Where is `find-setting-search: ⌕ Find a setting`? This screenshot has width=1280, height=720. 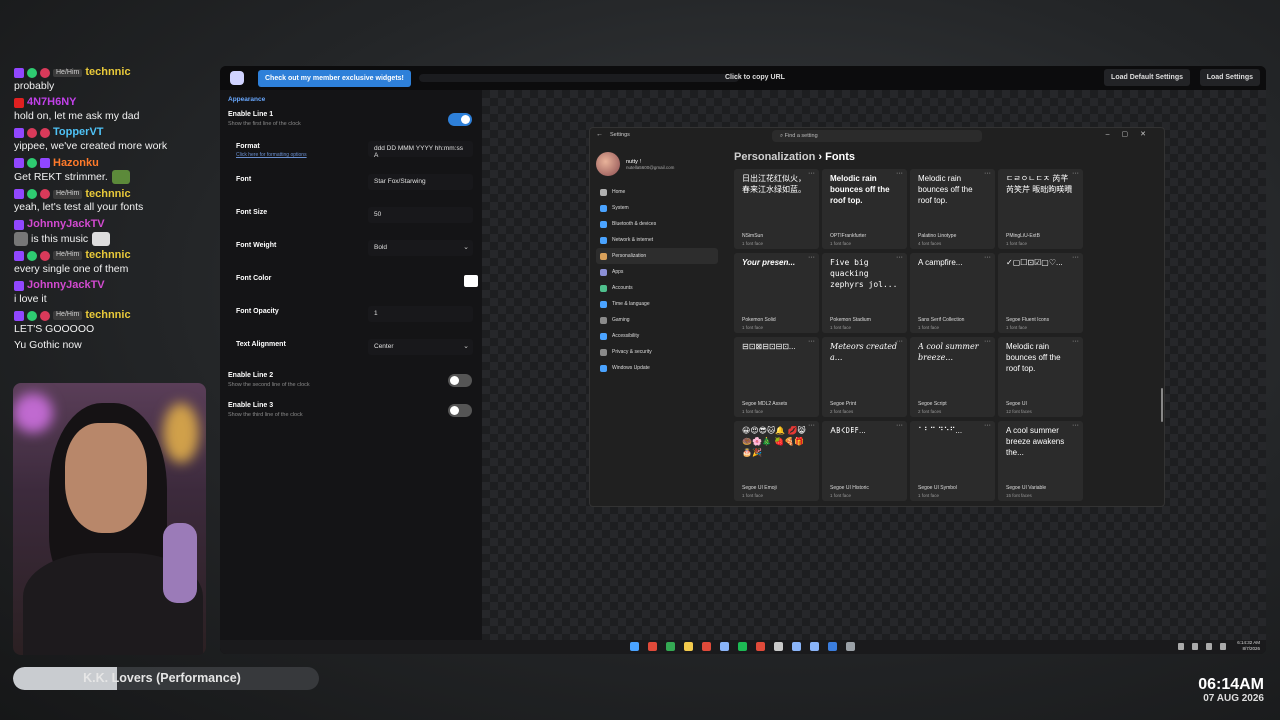 find-setting-search: ⌕ Find a setting is located at coordinates (877, 136).